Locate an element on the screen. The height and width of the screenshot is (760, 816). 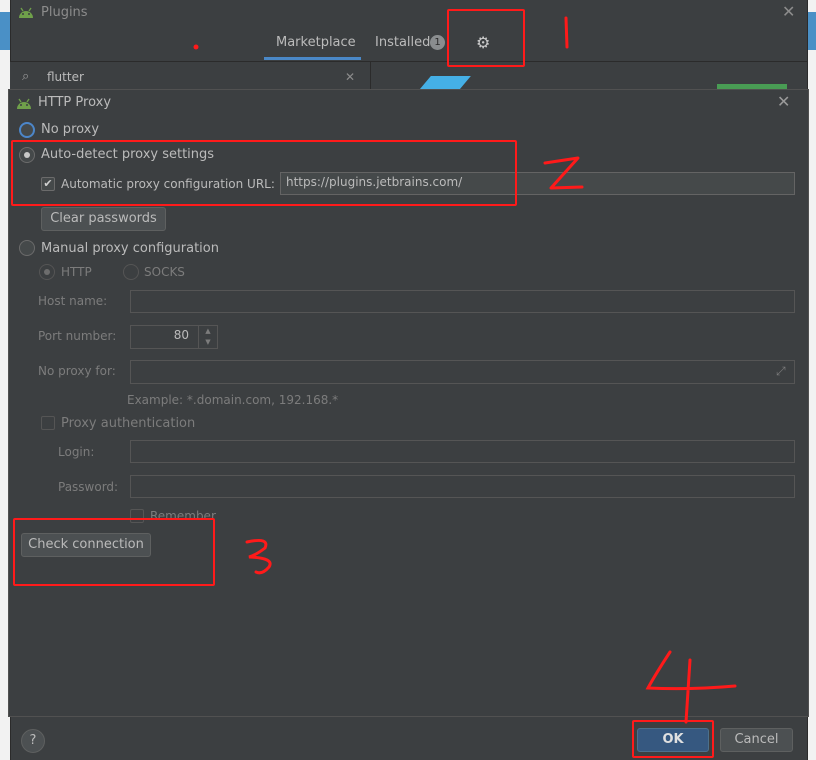
installed-count-badge: 1 is located at coordinates (437, 42).